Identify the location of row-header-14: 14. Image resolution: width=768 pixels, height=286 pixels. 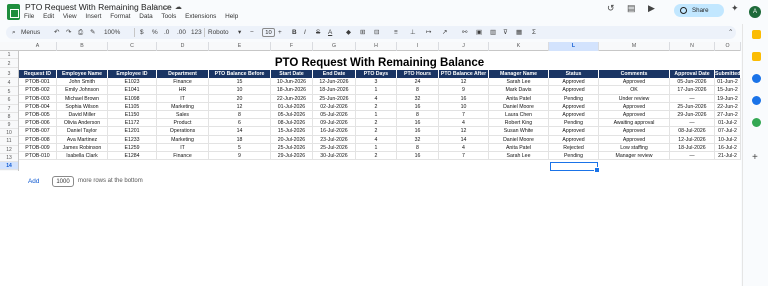
(9, 166).